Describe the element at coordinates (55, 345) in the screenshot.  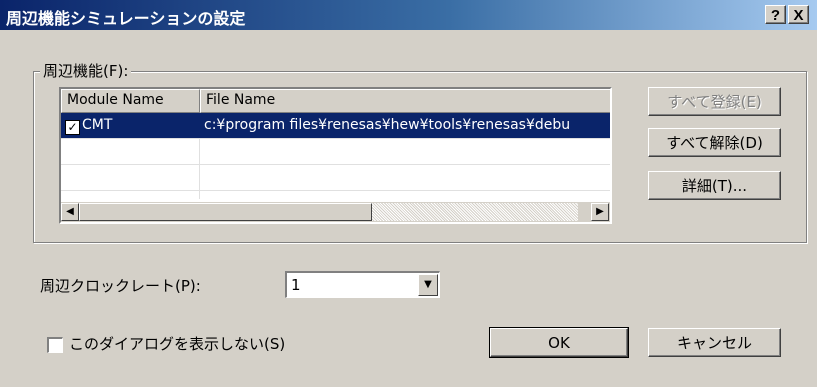
I see `dont-show-checkbox` at that location.